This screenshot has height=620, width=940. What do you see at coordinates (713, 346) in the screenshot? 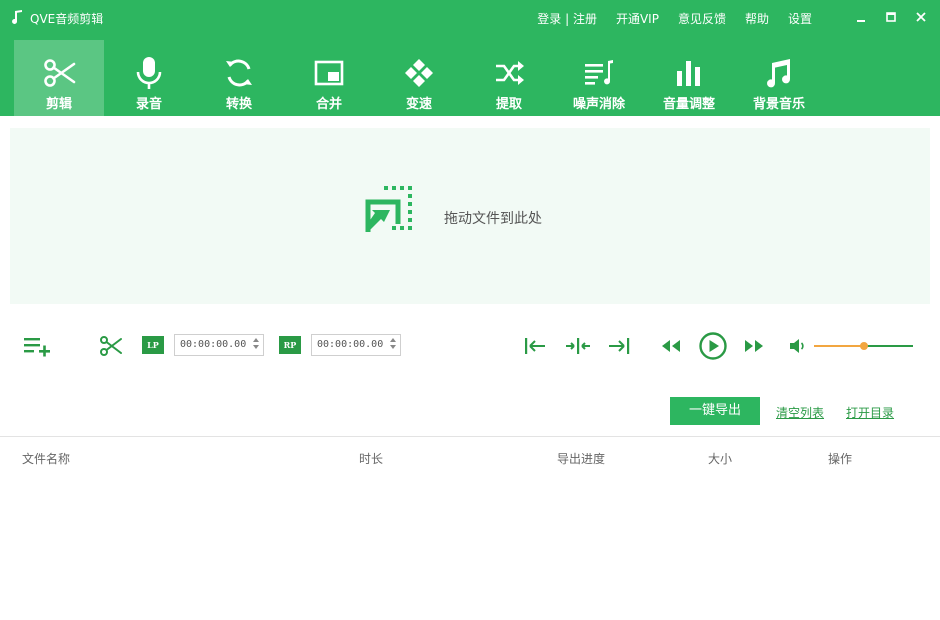
I see `play-icon` at bounding box center [713, 346].